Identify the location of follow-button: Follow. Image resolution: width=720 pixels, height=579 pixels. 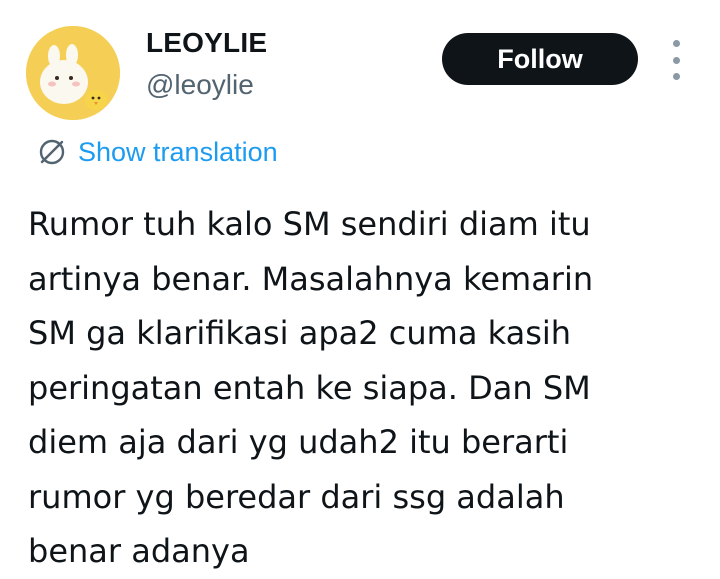
(540, 59).